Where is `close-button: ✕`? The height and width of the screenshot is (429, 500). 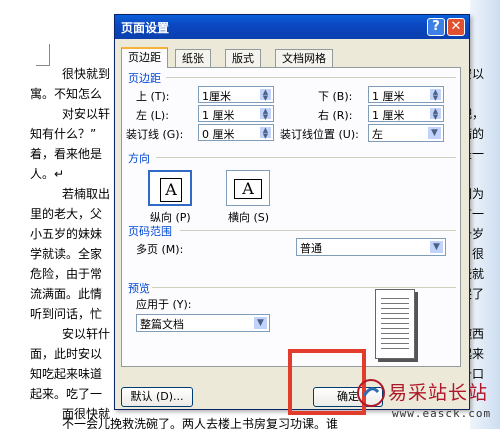
close-button: ✕ is located at coordinates (456, 27).